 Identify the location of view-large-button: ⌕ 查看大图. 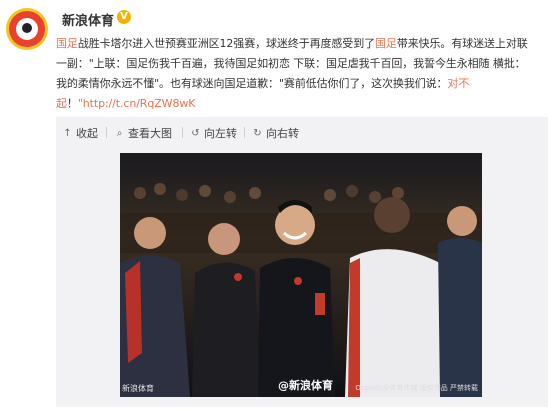
(143, 133).